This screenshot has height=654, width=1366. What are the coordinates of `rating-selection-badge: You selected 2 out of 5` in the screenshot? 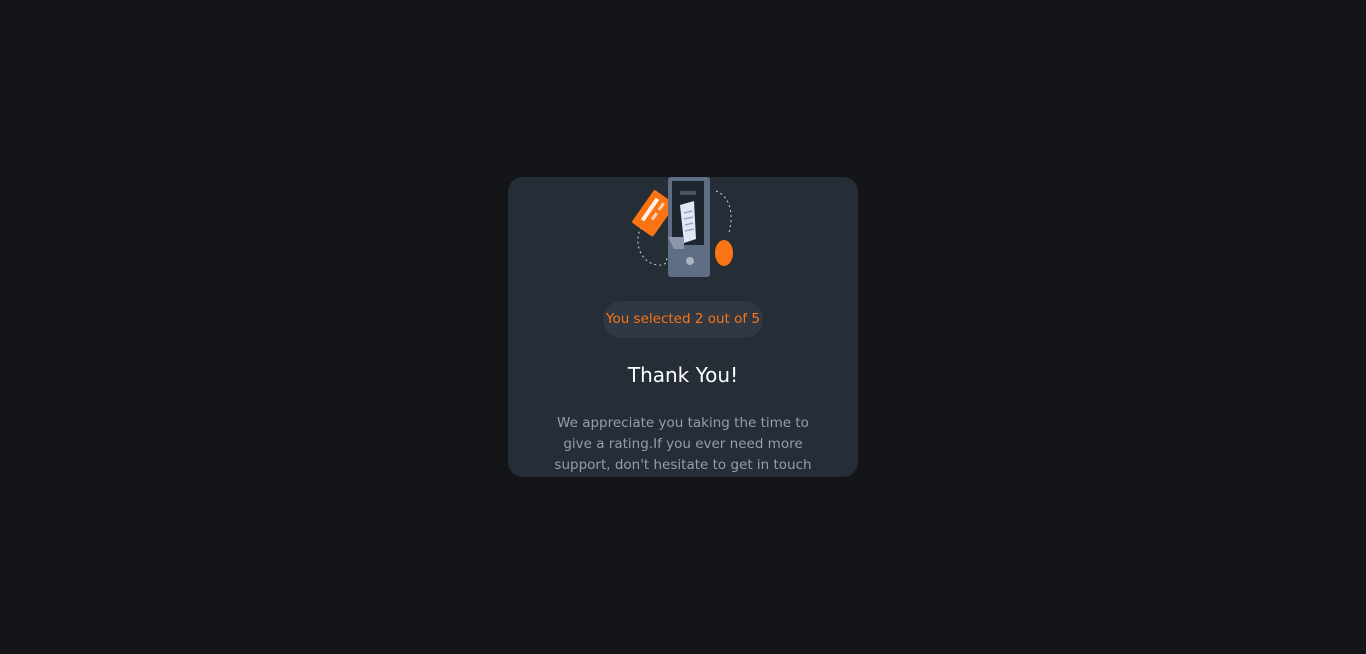 It's located at (683, 319).